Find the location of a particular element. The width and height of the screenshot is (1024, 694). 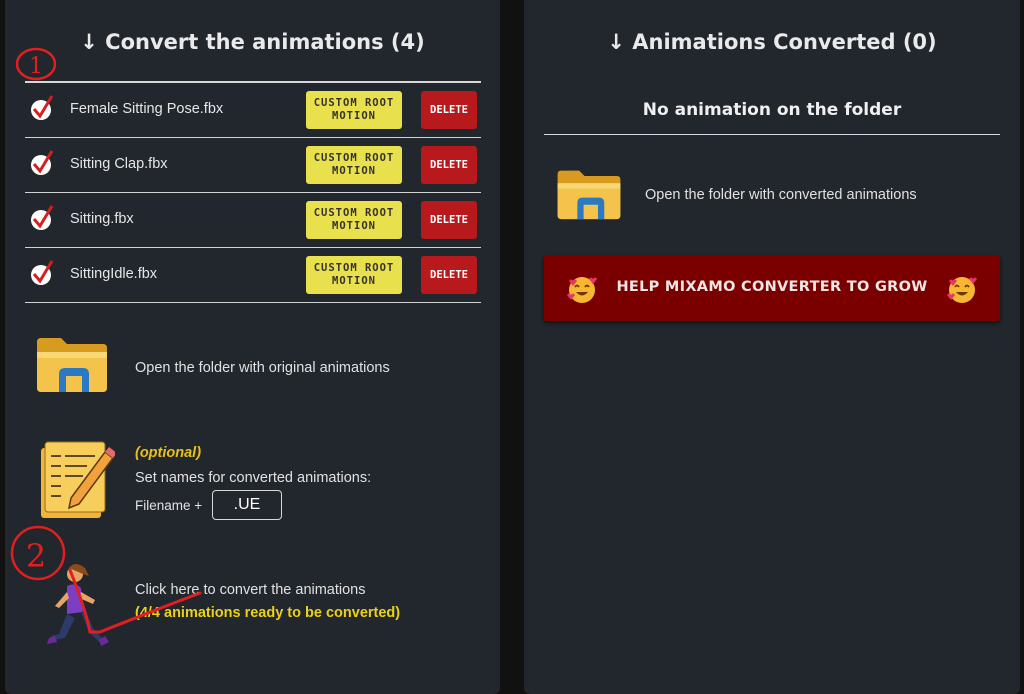

set-names-label: Set names for converted animations: is located at coordinates (253, 478).